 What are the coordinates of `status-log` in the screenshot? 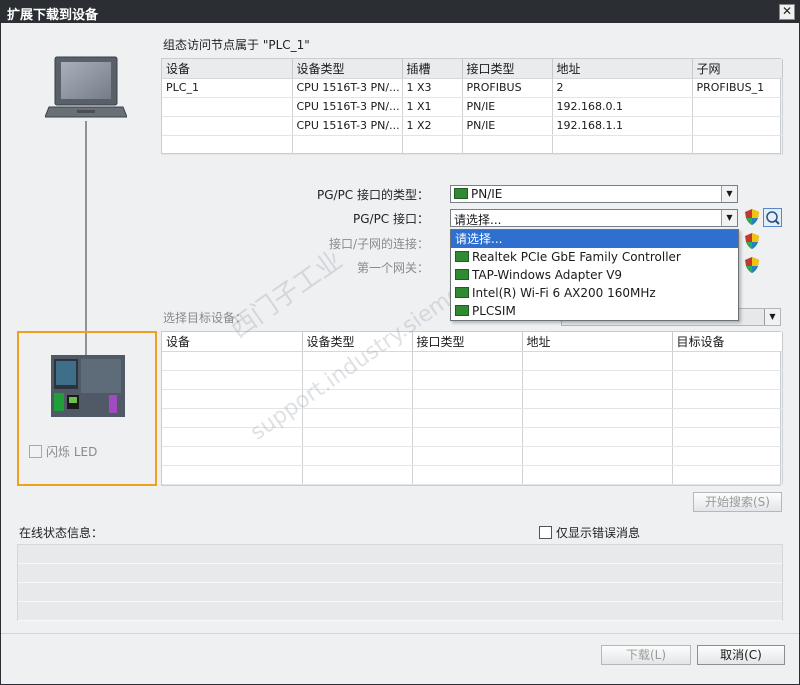 It's located at (400, 582).